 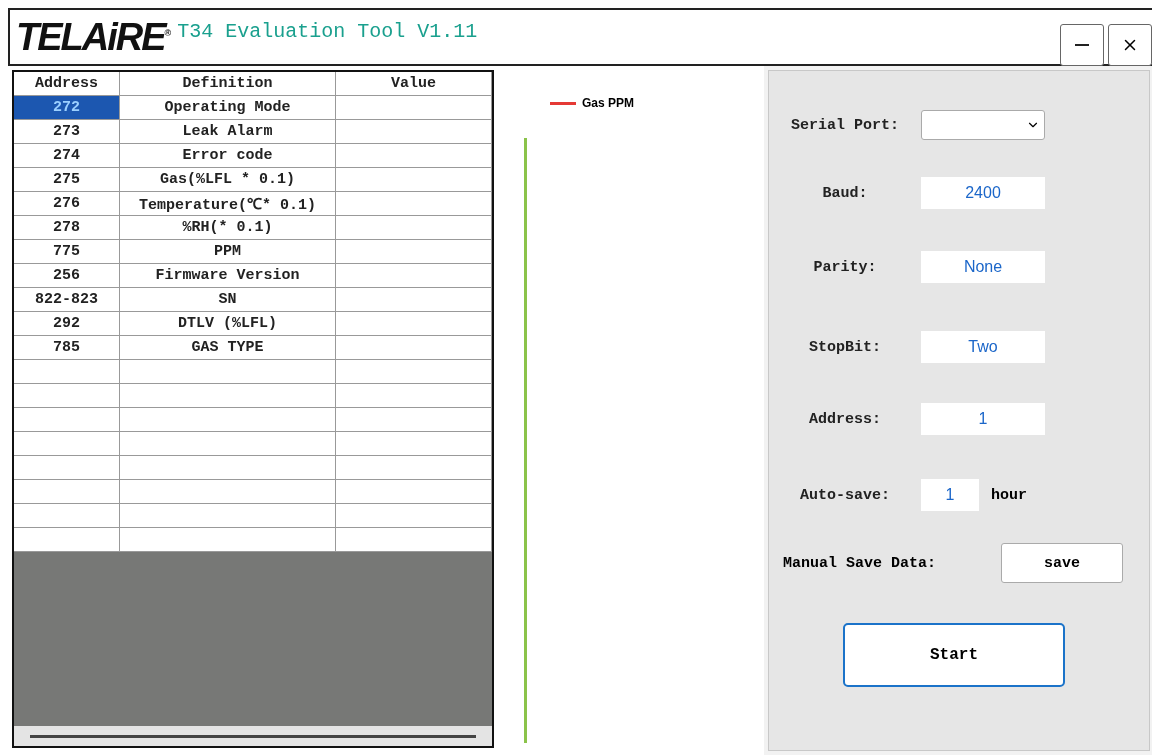 I want to click on table-cell: GAS TYPE, so click(x=228, y=348).